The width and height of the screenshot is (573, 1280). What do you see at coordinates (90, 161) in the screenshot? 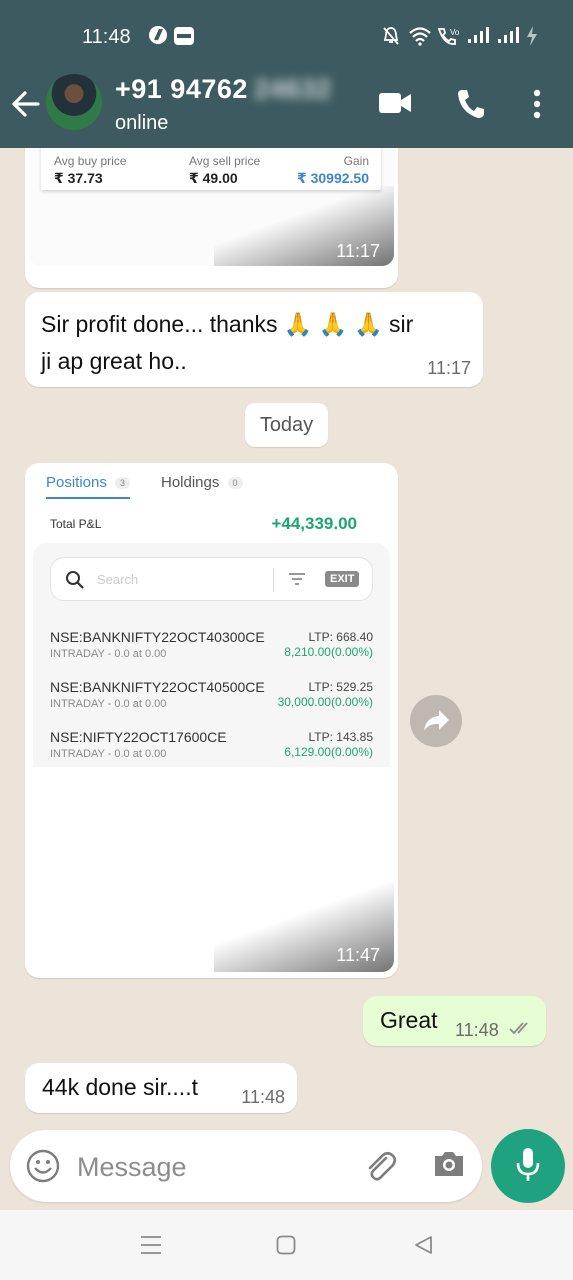
I see `avg-buy-label: Avg buy price` at bounding box center [90, 161].